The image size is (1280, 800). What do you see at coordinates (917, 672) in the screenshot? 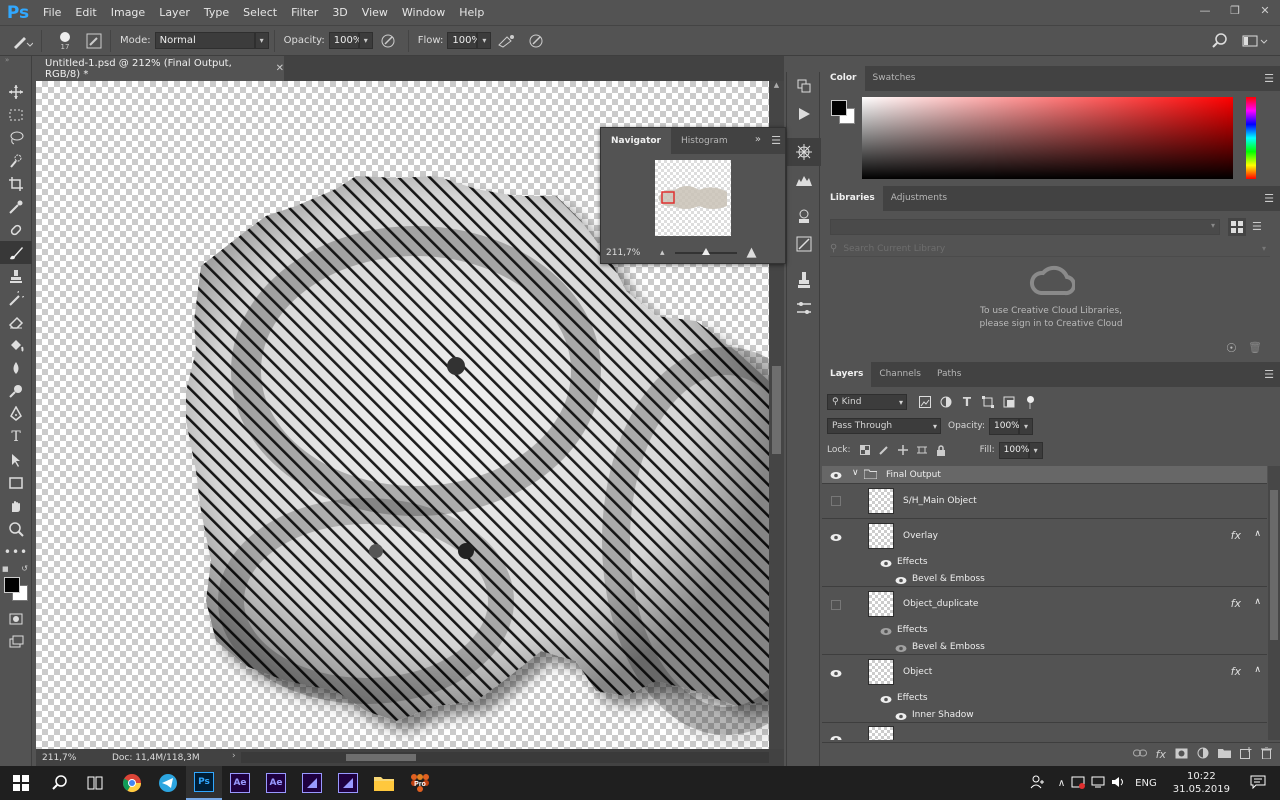
I see `layer-name: Object` at bounding box center [917, 672].